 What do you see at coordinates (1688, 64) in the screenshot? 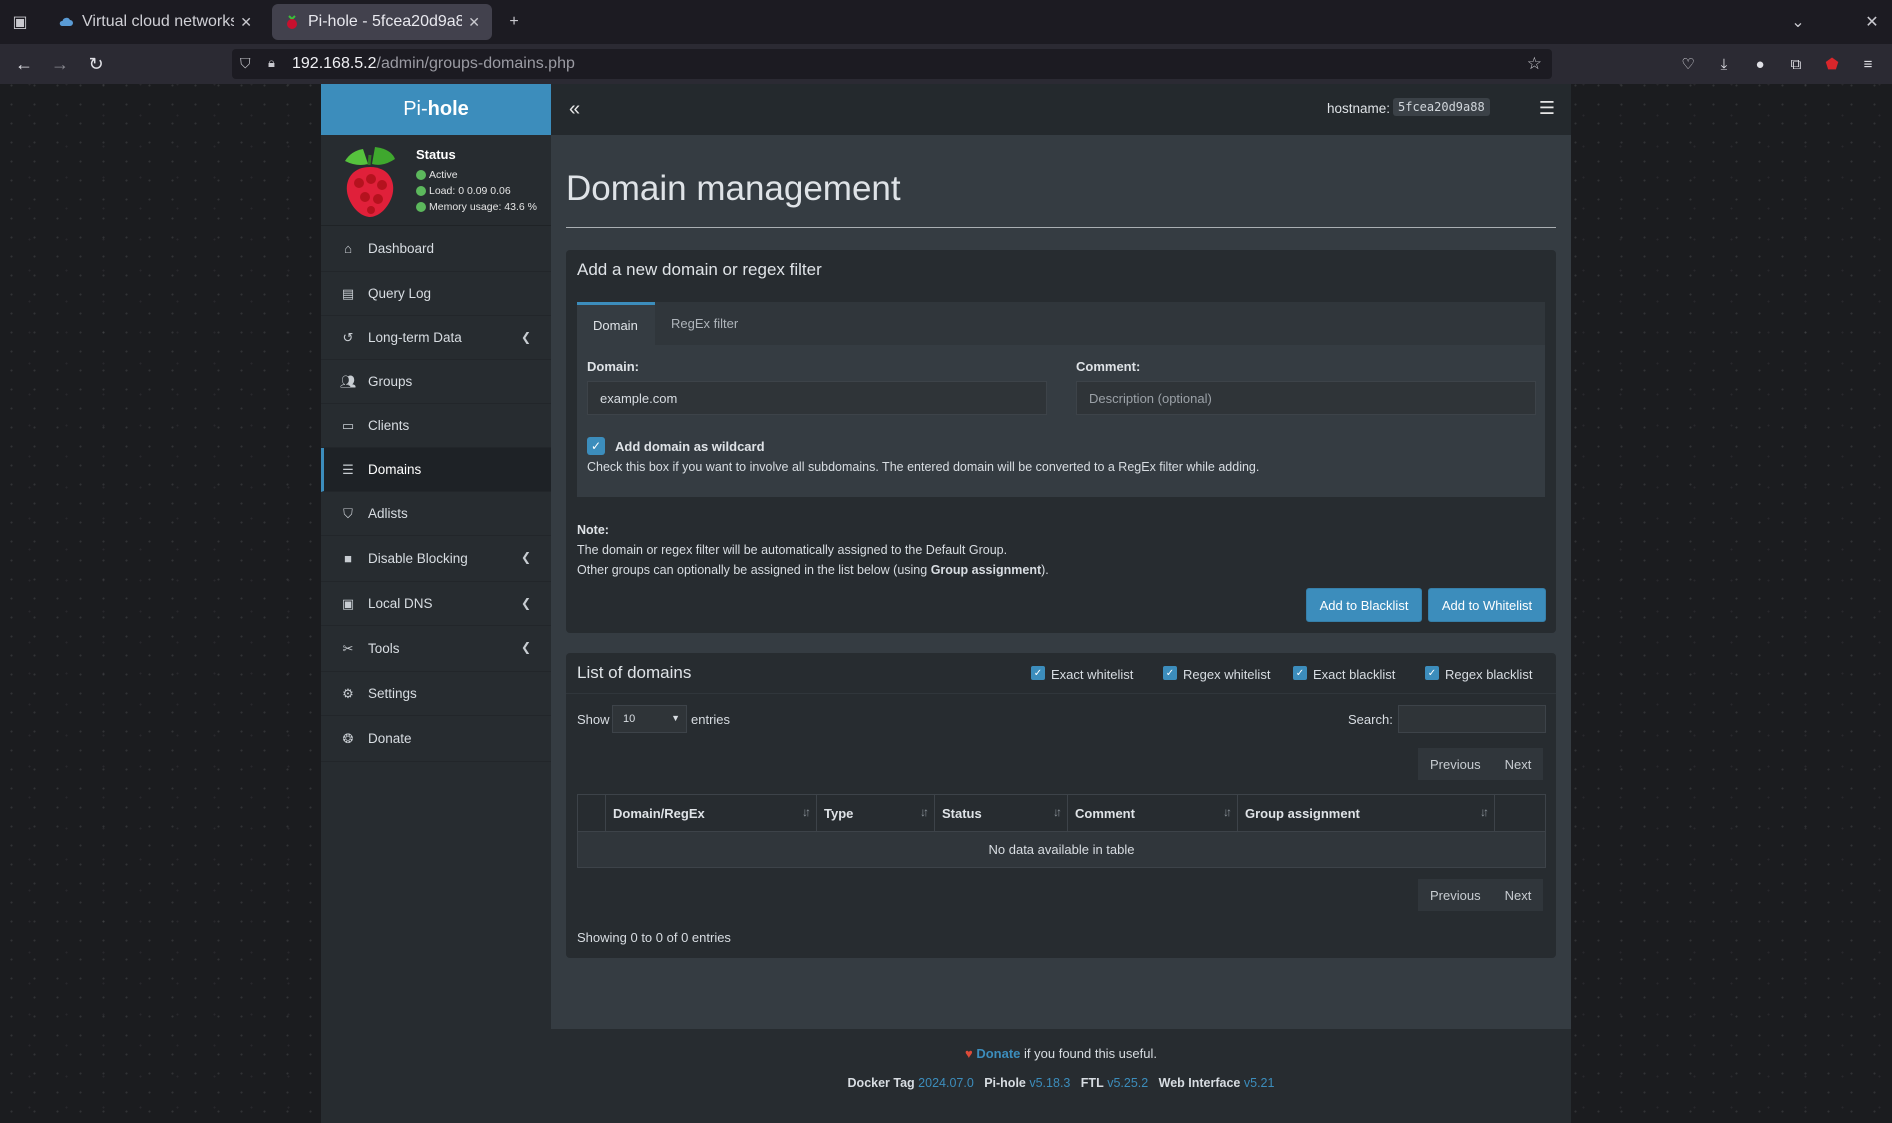
I see `pocket-icon: ♡` at bounding box center [1688, 64].